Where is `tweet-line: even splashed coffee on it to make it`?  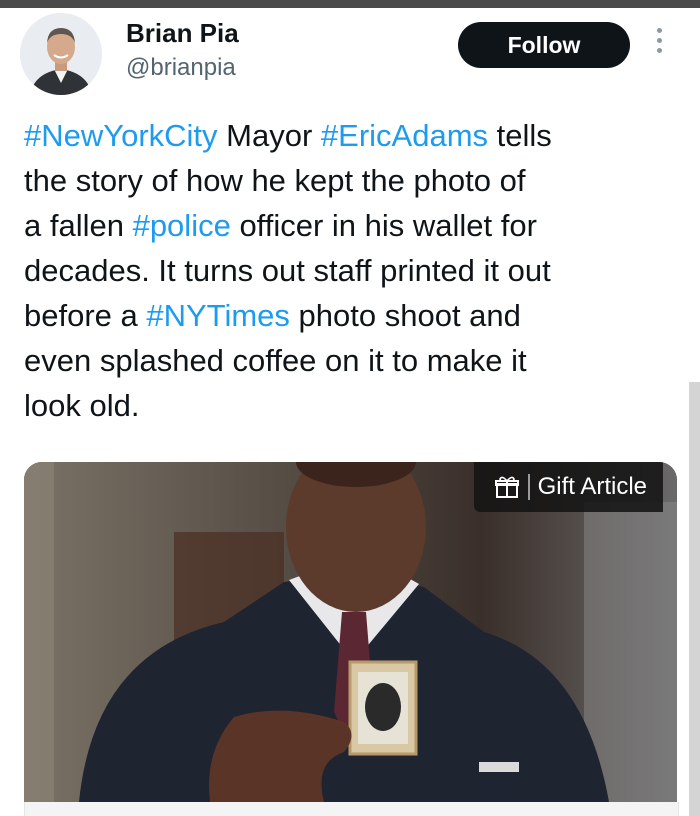 tweet-line: even splashed coffee on it to make it is located at coordinates (347, 360).